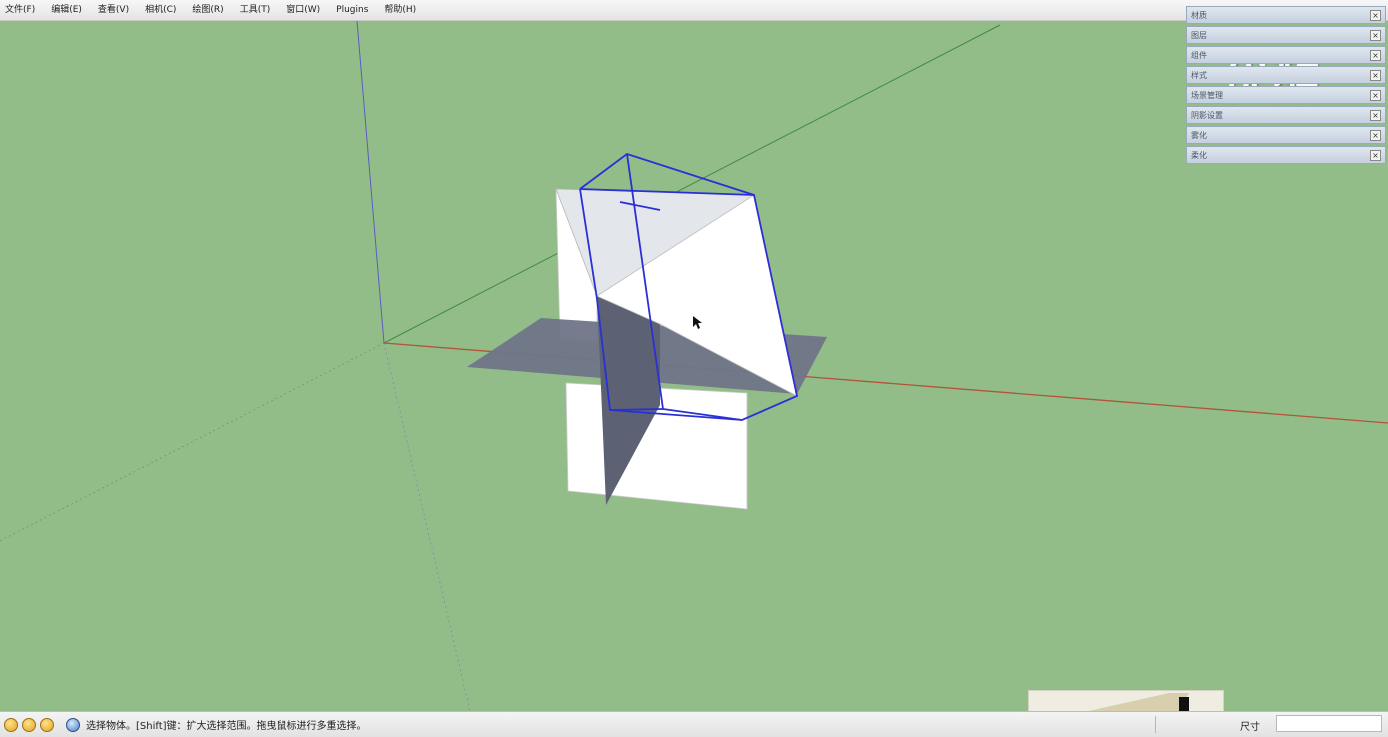 This screenshot has width=1388, height=737. I want to click on tray-panel-shadows: 阴影设置 ×, so click(1286, 115).